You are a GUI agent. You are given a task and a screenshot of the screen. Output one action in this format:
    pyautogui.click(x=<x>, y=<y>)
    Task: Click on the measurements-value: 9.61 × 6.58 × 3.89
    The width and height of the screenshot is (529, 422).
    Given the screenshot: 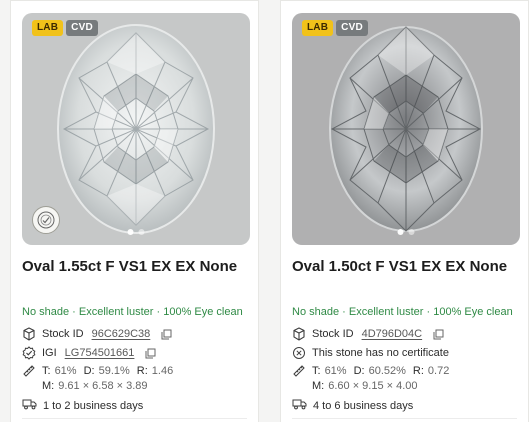 What is the action you would take?
    pyautogui.click(x=103, y=386)
    